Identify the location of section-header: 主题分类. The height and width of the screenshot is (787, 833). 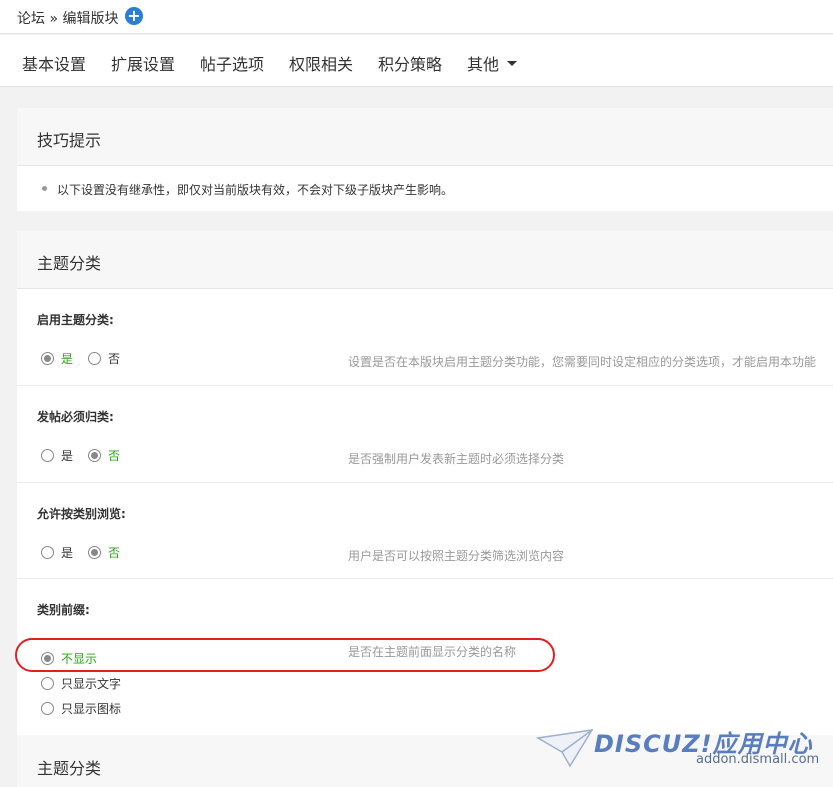
(425, 260).